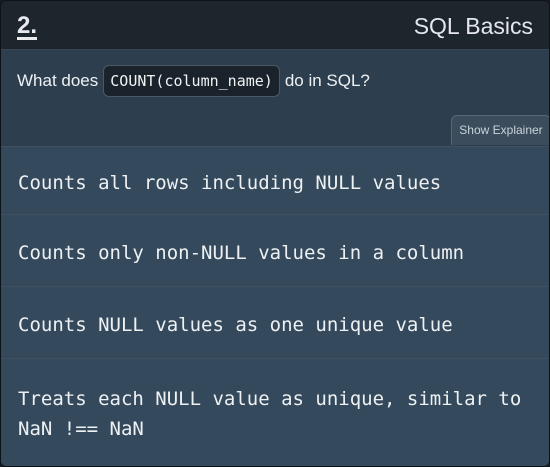  Describe the element at coordinates (27, 25) in the screenshot. I see `question-number: 2.` at that location.